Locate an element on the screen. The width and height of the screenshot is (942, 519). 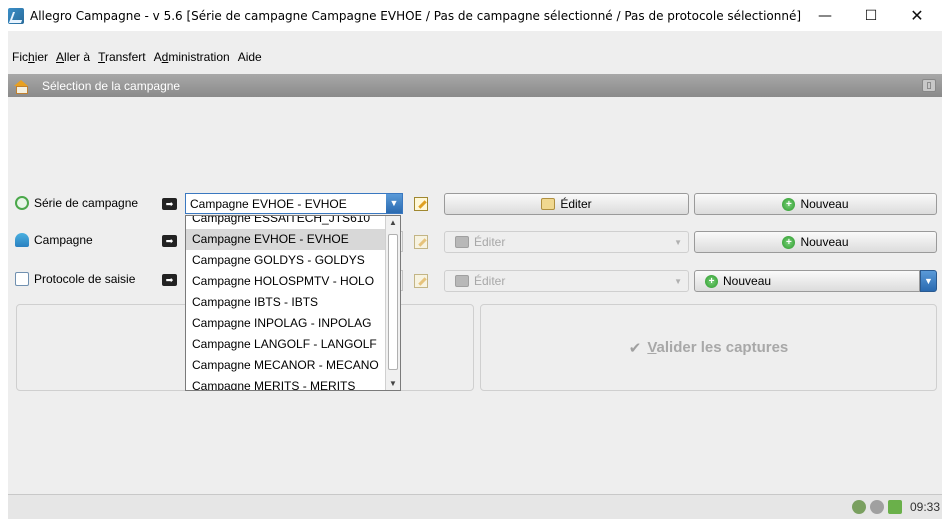
campagne-label-group: Campagne is located at coordinates (54, 240).